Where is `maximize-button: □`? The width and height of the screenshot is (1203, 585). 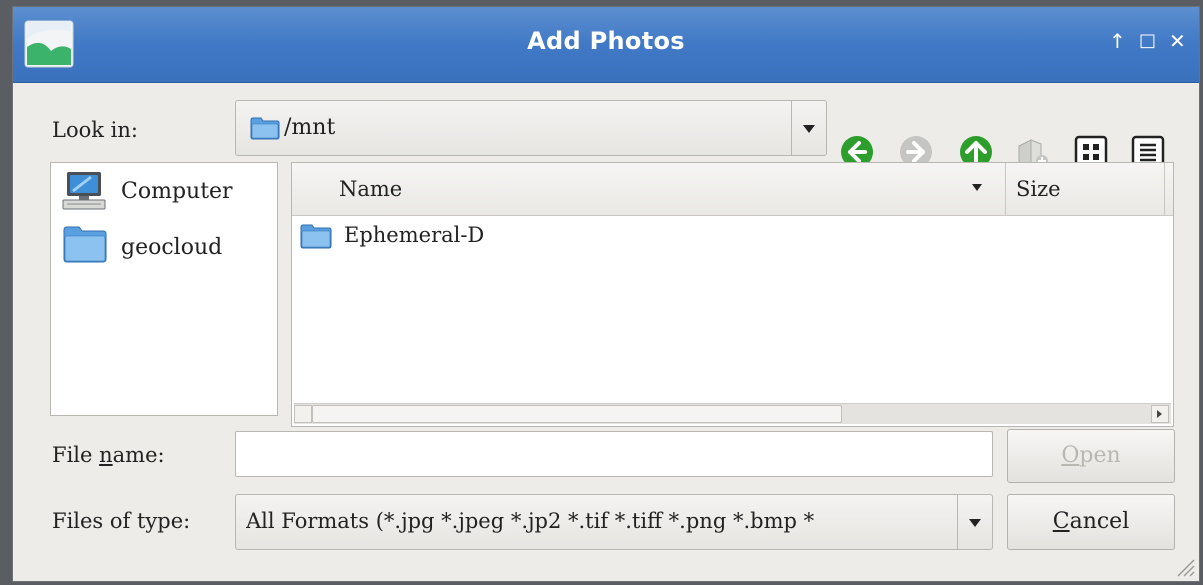
maximize-button: □ is located at coordinates (1147, 41).